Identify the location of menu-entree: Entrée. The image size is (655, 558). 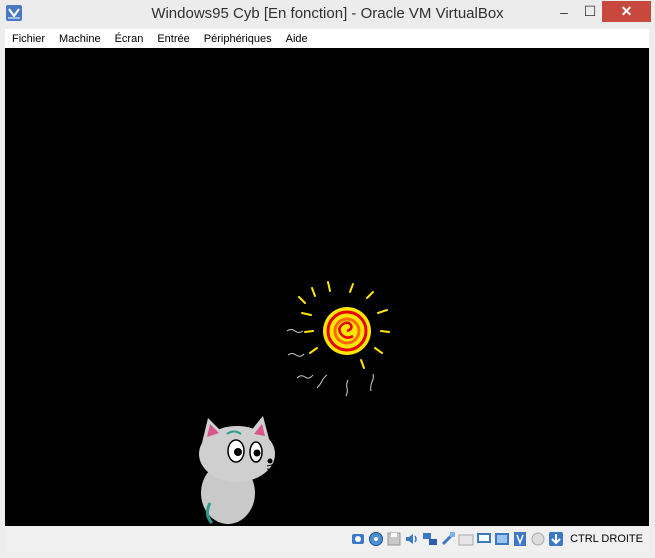
(173, 39).